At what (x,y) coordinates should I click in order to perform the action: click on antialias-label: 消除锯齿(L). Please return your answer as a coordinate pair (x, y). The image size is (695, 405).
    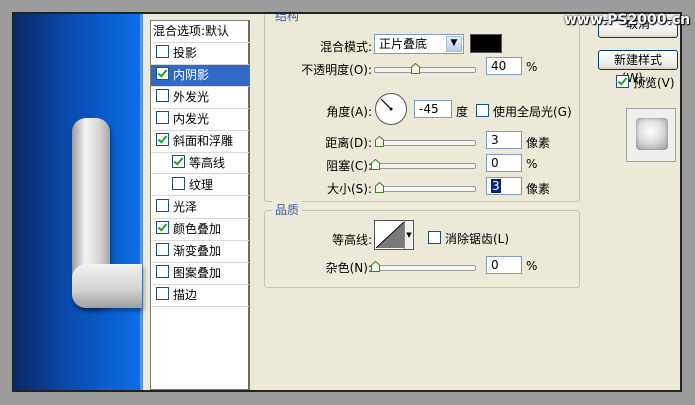
    Looking at the image, I should click on (477, 239).